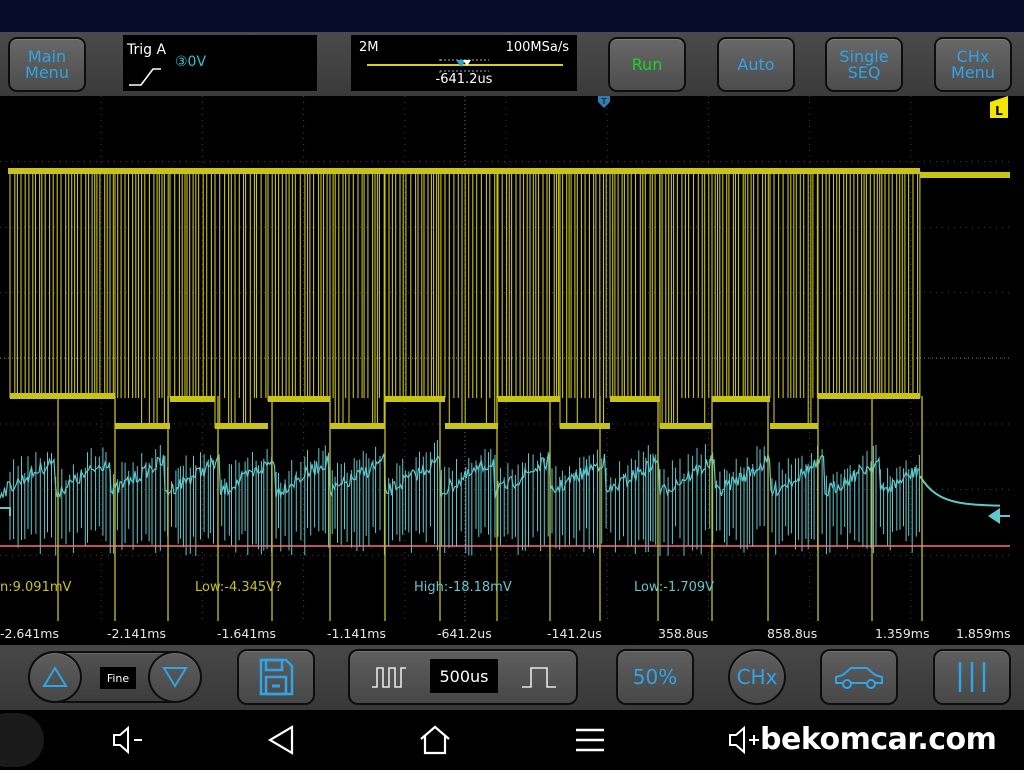 Image resolution: width=1024 pixels, height=770 pixels. What do you see at coordinates (118, 678) in the screenshot?
I see `fine-toggle: Fine` at bounding box center [118, 678].